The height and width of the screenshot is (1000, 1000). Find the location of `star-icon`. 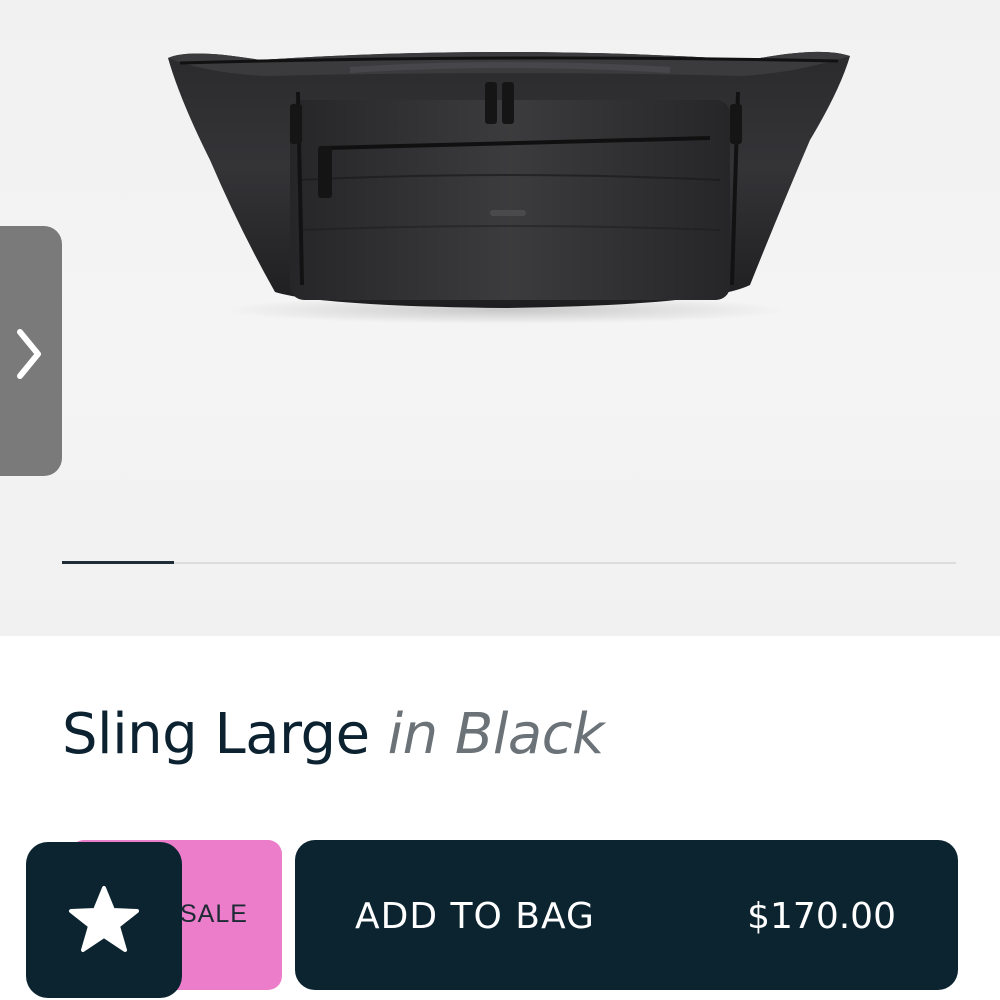

star-icon is located at coordinates (104, 919).